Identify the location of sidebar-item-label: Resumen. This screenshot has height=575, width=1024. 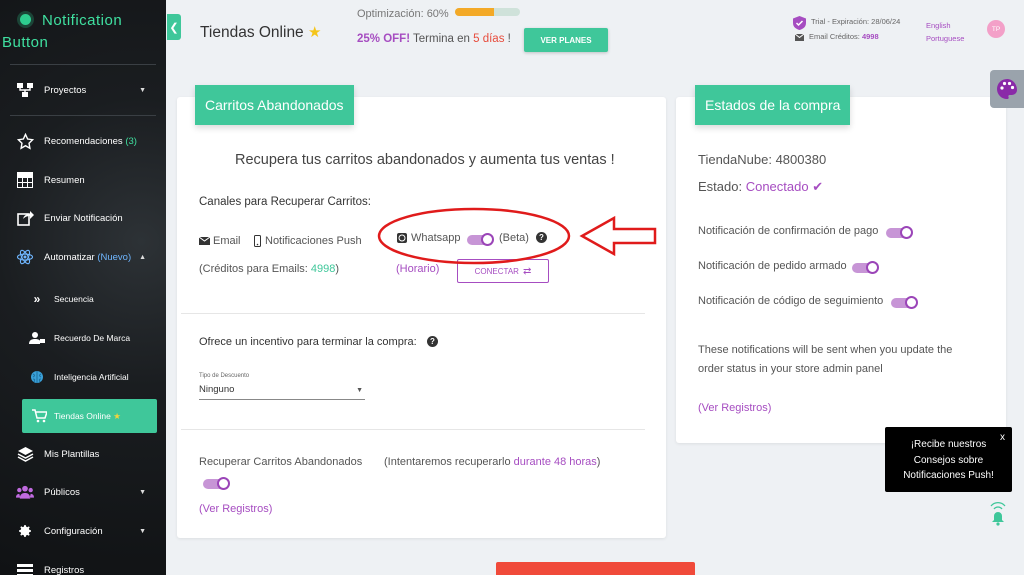
(64, 180).